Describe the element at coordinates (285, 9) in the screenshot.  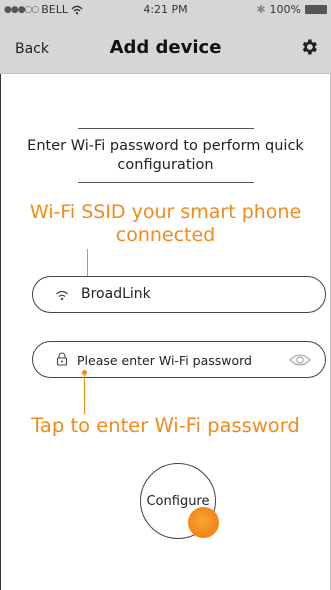
I see `battery-percent: 100%` at that location.